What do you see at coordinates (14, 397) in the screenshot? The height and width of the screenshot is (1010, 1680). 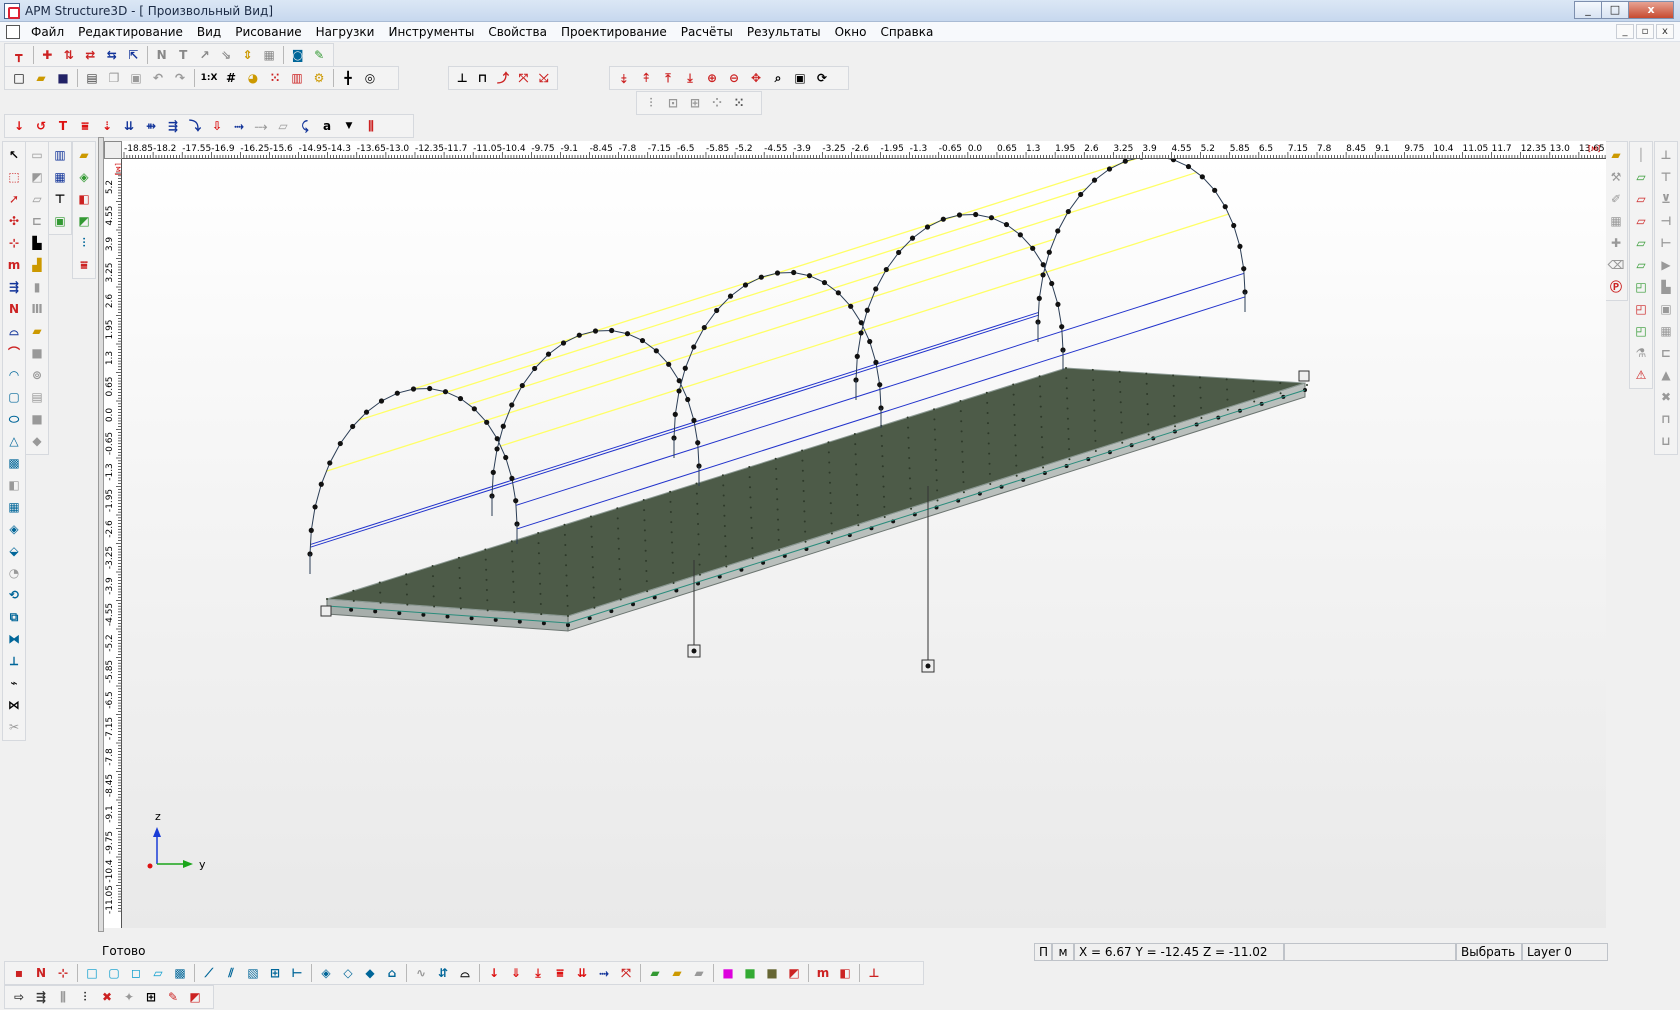 I see `draw-rect-icon: ▢` at bounding box center [14, 397].